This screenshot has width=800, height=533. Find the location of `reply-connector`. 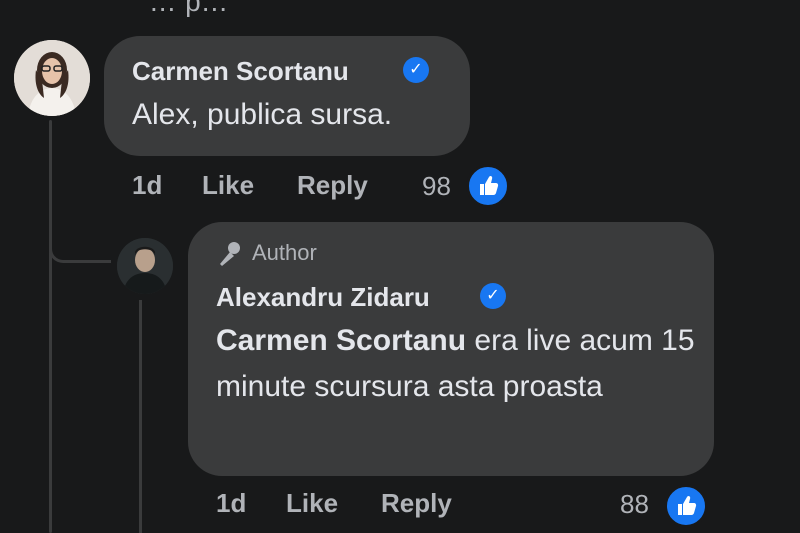

reply-connector is located at coordinates (80, 244).